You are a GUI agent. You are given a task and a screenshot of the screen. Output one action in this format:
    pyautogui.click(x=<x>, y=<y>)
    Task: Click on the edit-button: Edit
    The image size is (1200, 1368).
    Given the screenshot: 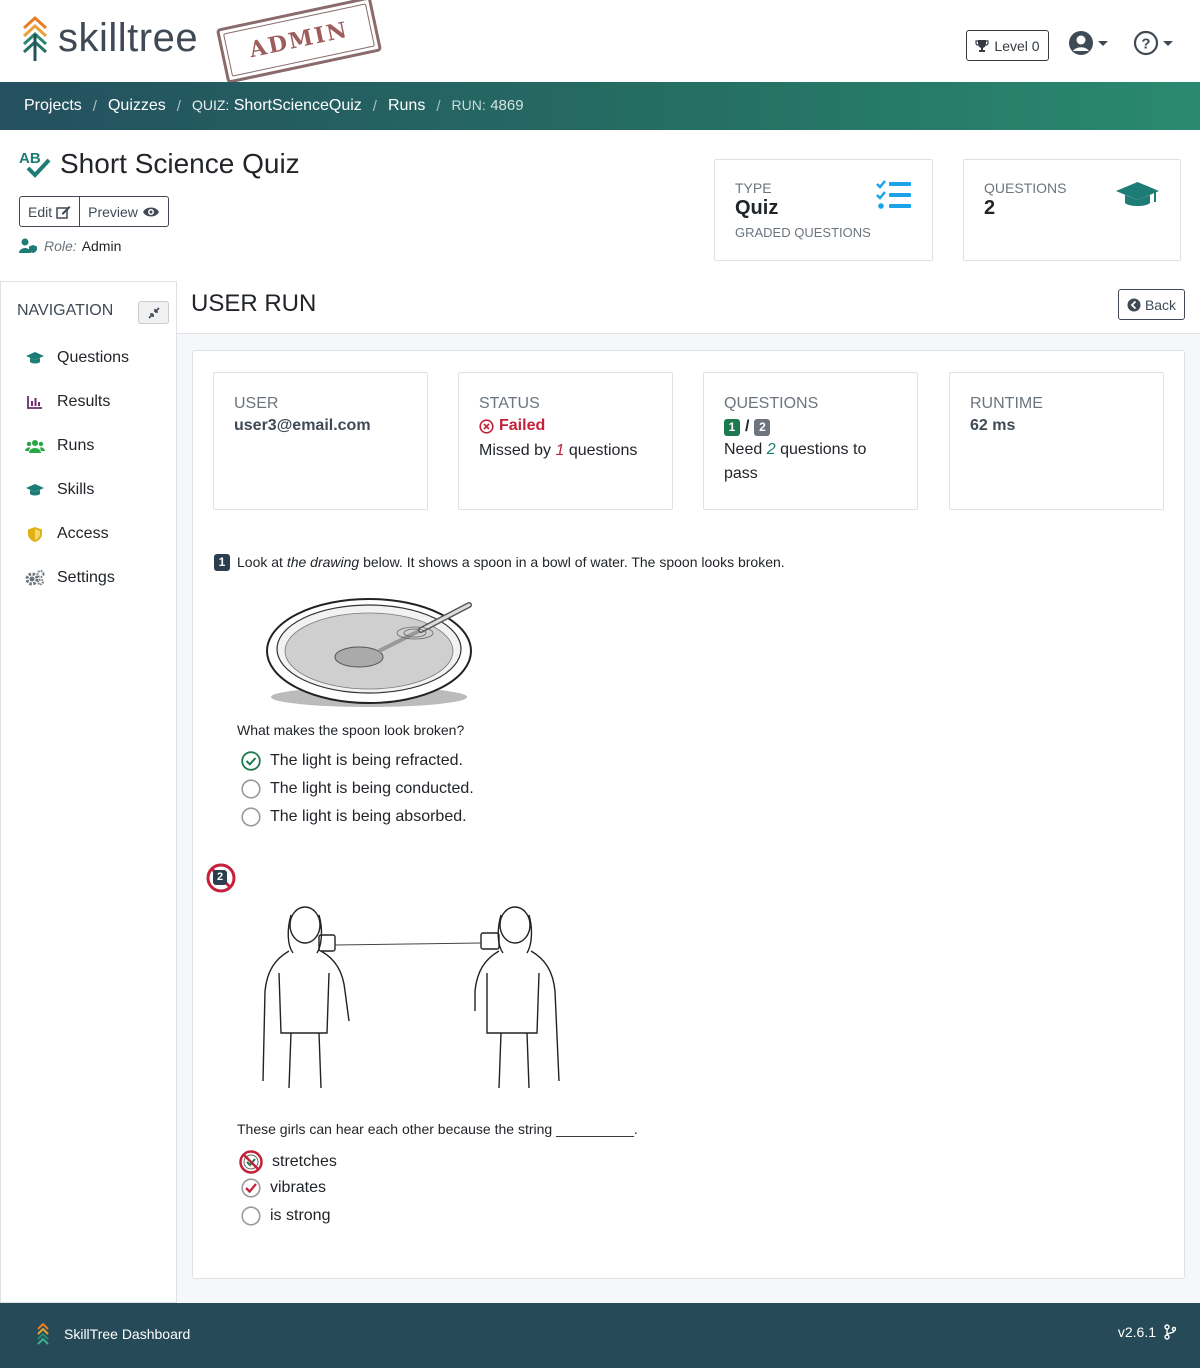 What is the action you would take?
    pyautogui.click(x=50, y=211)
    